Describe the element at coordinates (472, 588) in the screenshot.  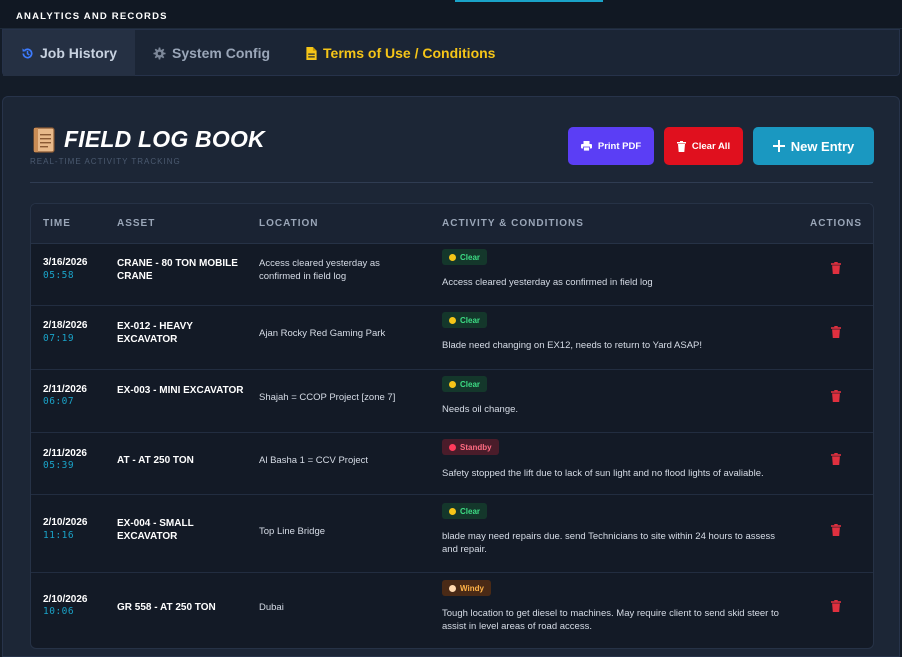
I see `status-label: Windy` at that location.